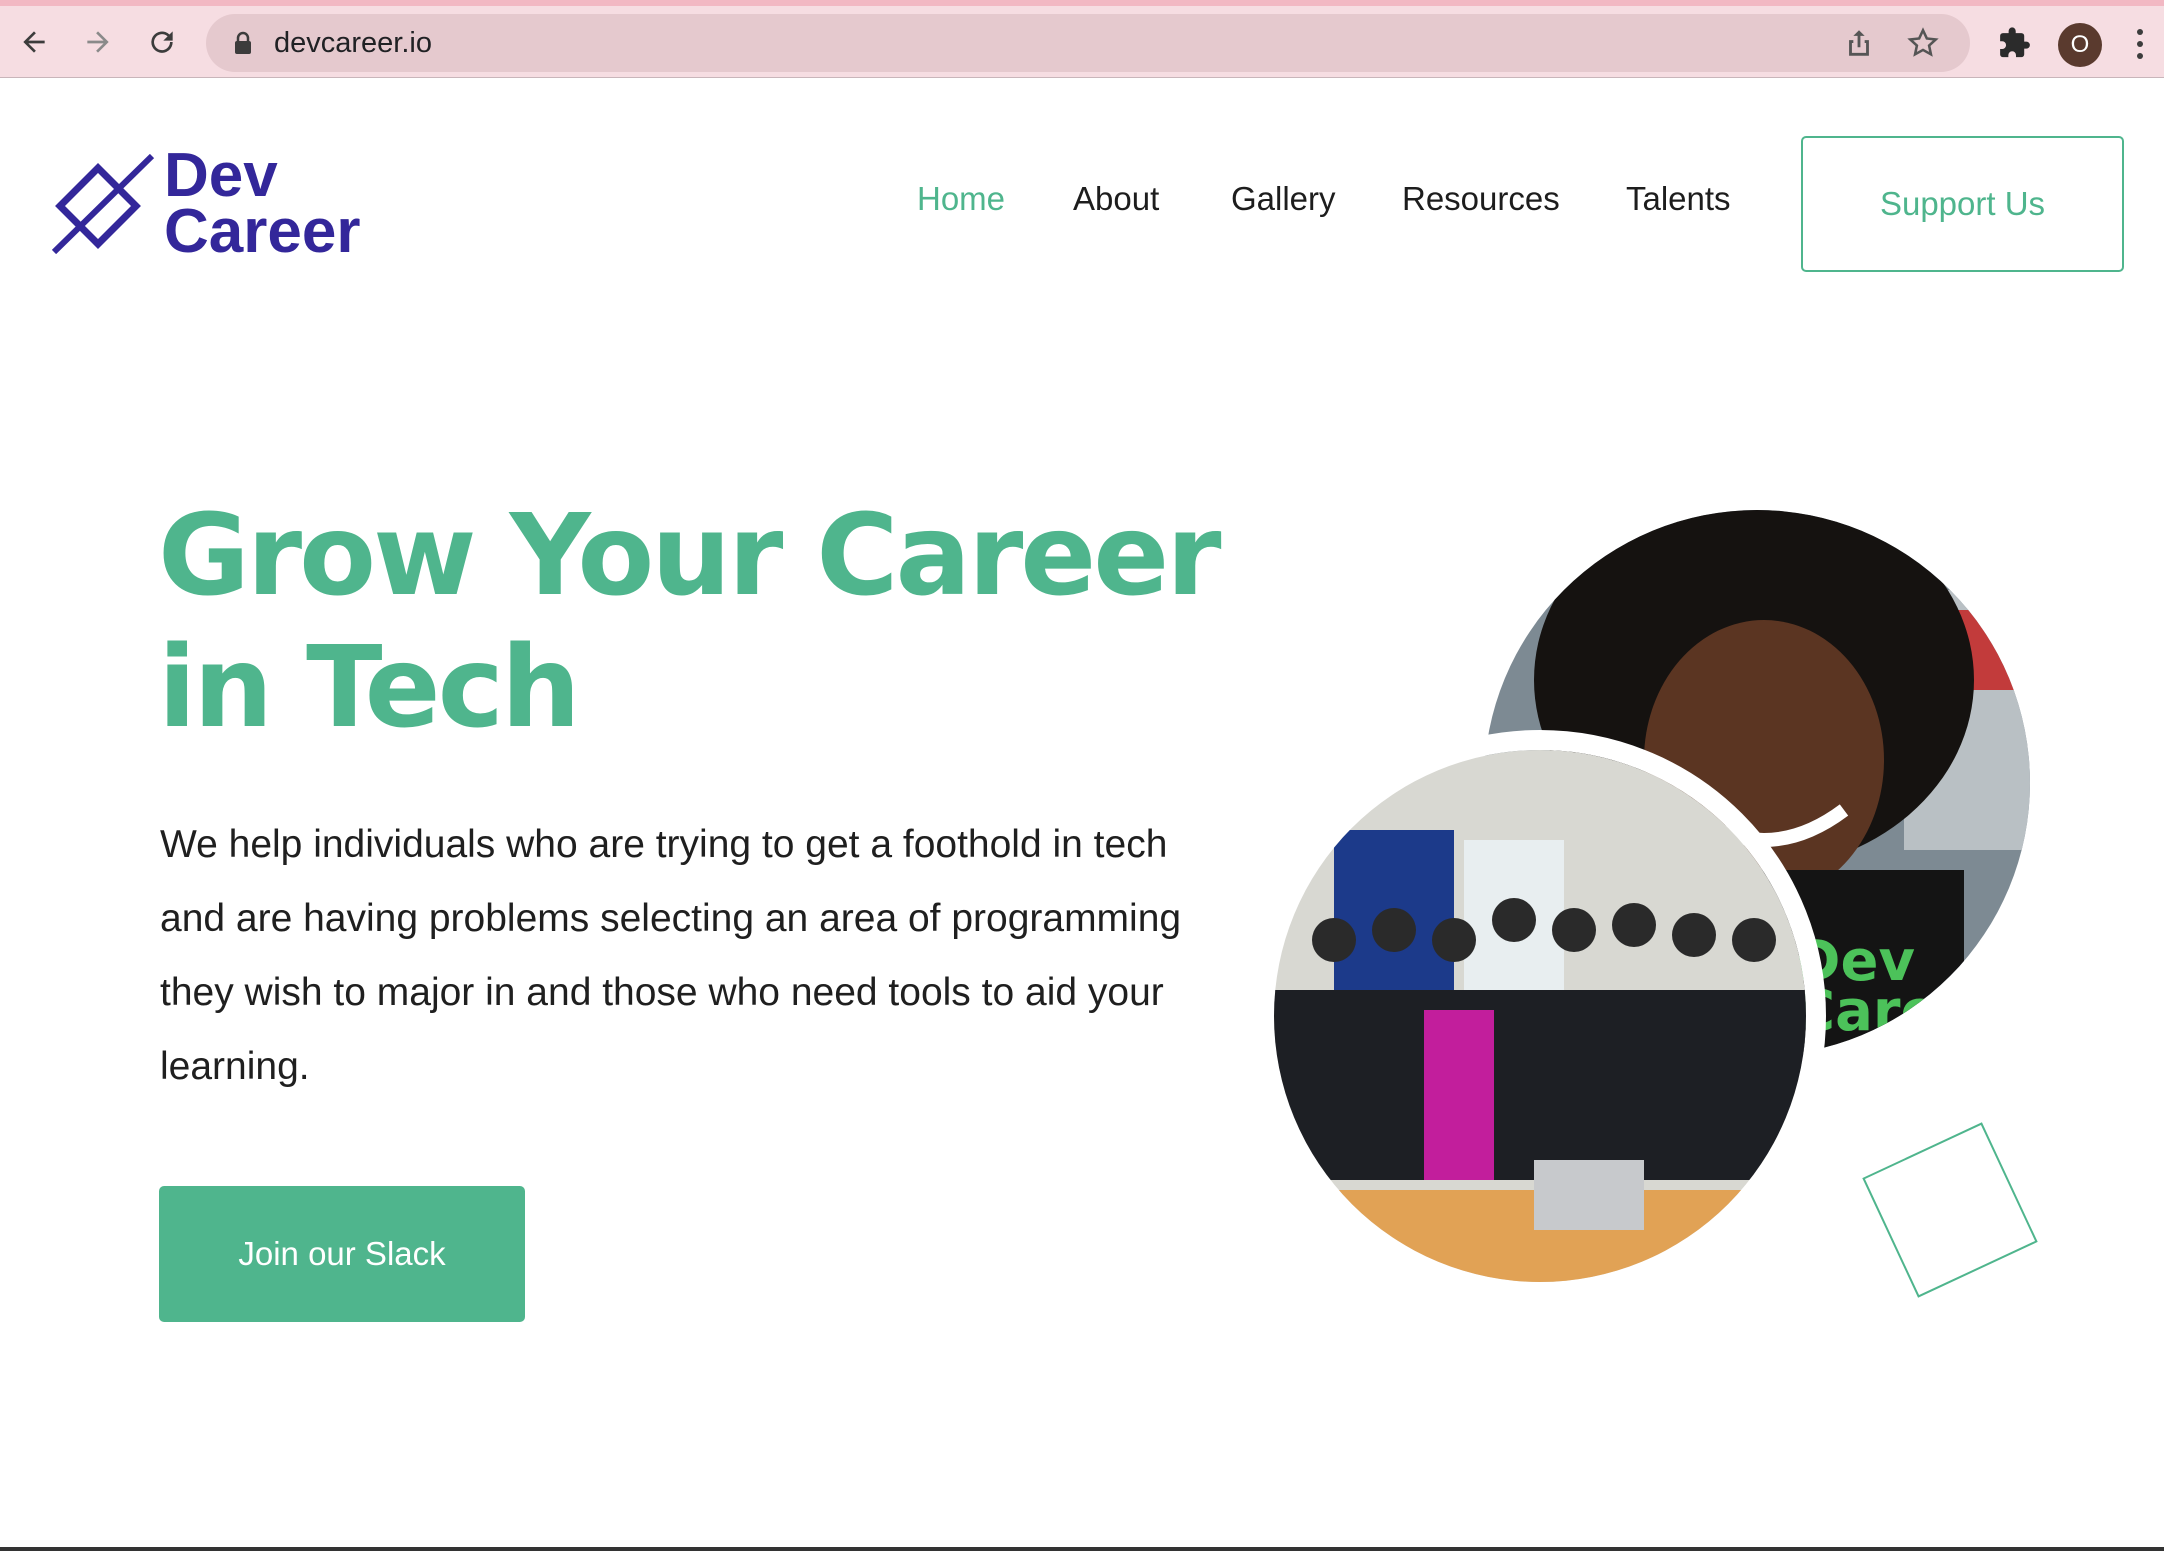 This screenshot has height=1551, width=2164. I want to click on browser-toolbar: devcareer.io O, so click(1082, 39).